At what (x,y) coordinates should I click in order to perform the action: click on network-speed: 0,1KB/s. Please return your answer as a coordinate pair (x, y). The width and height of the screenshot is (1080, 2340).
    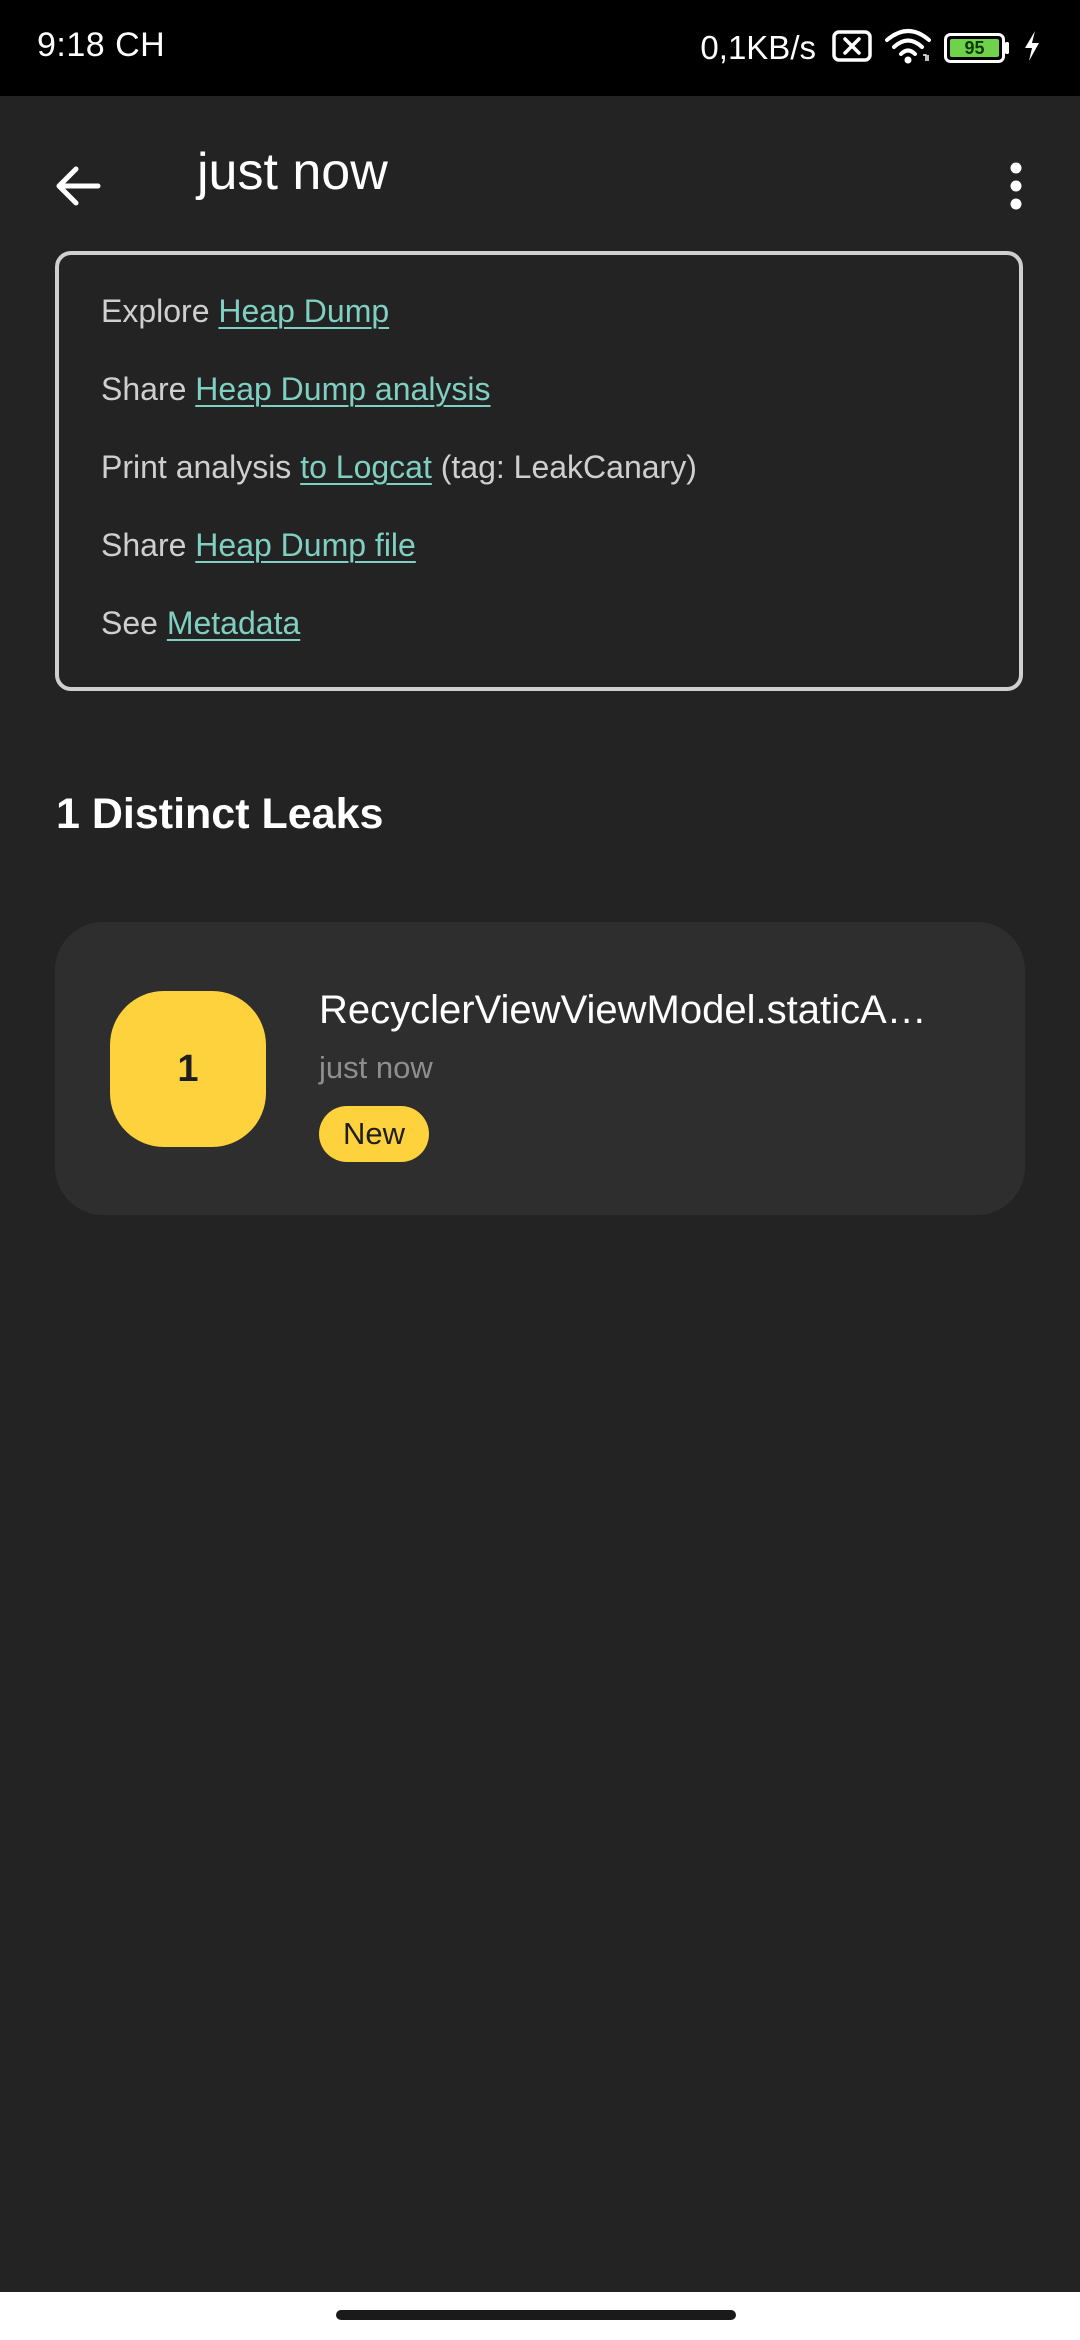
    Looking at the image, I should click on (758, 47).